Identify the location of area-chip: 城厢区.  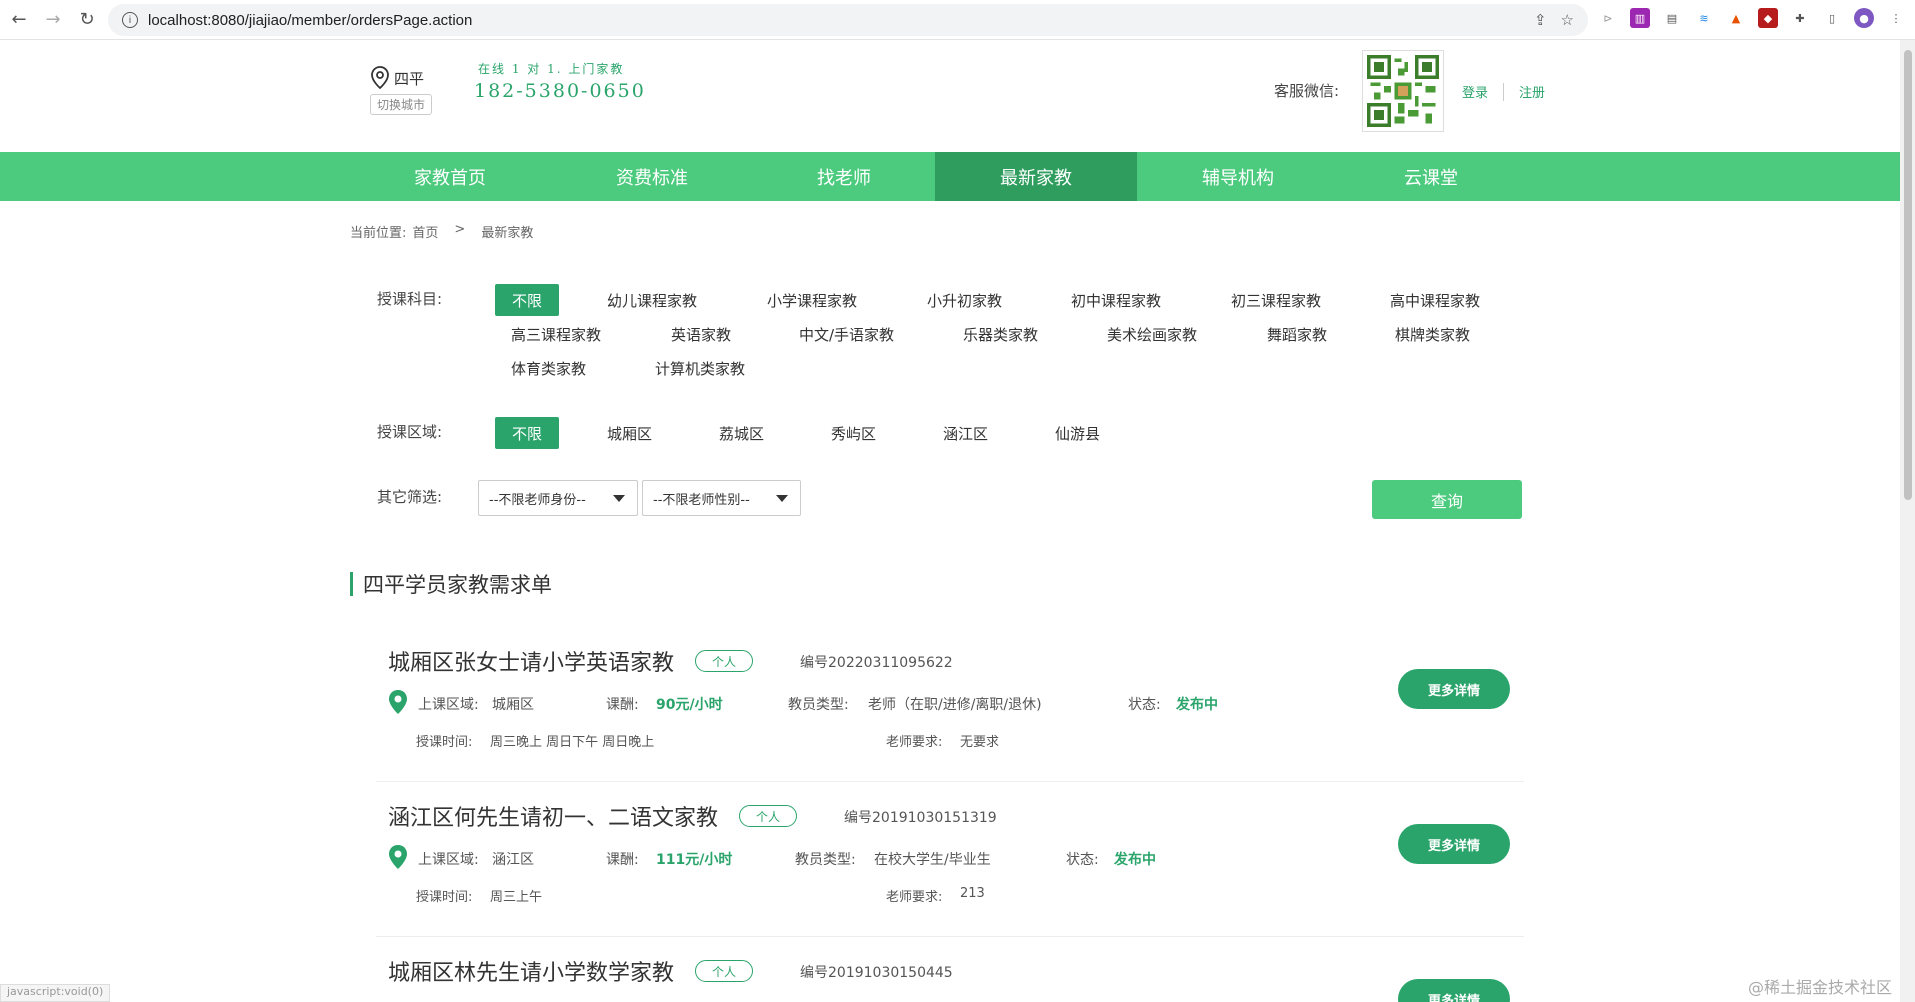
(629, 433).